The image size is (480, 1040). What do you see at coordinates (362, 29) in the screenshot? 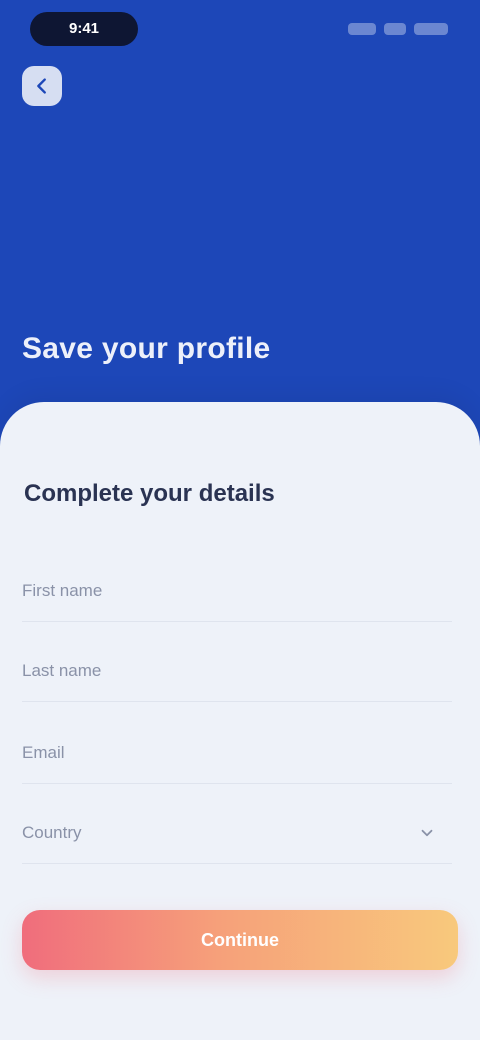
I see `signal-icon` at bounding box center [362, 29].